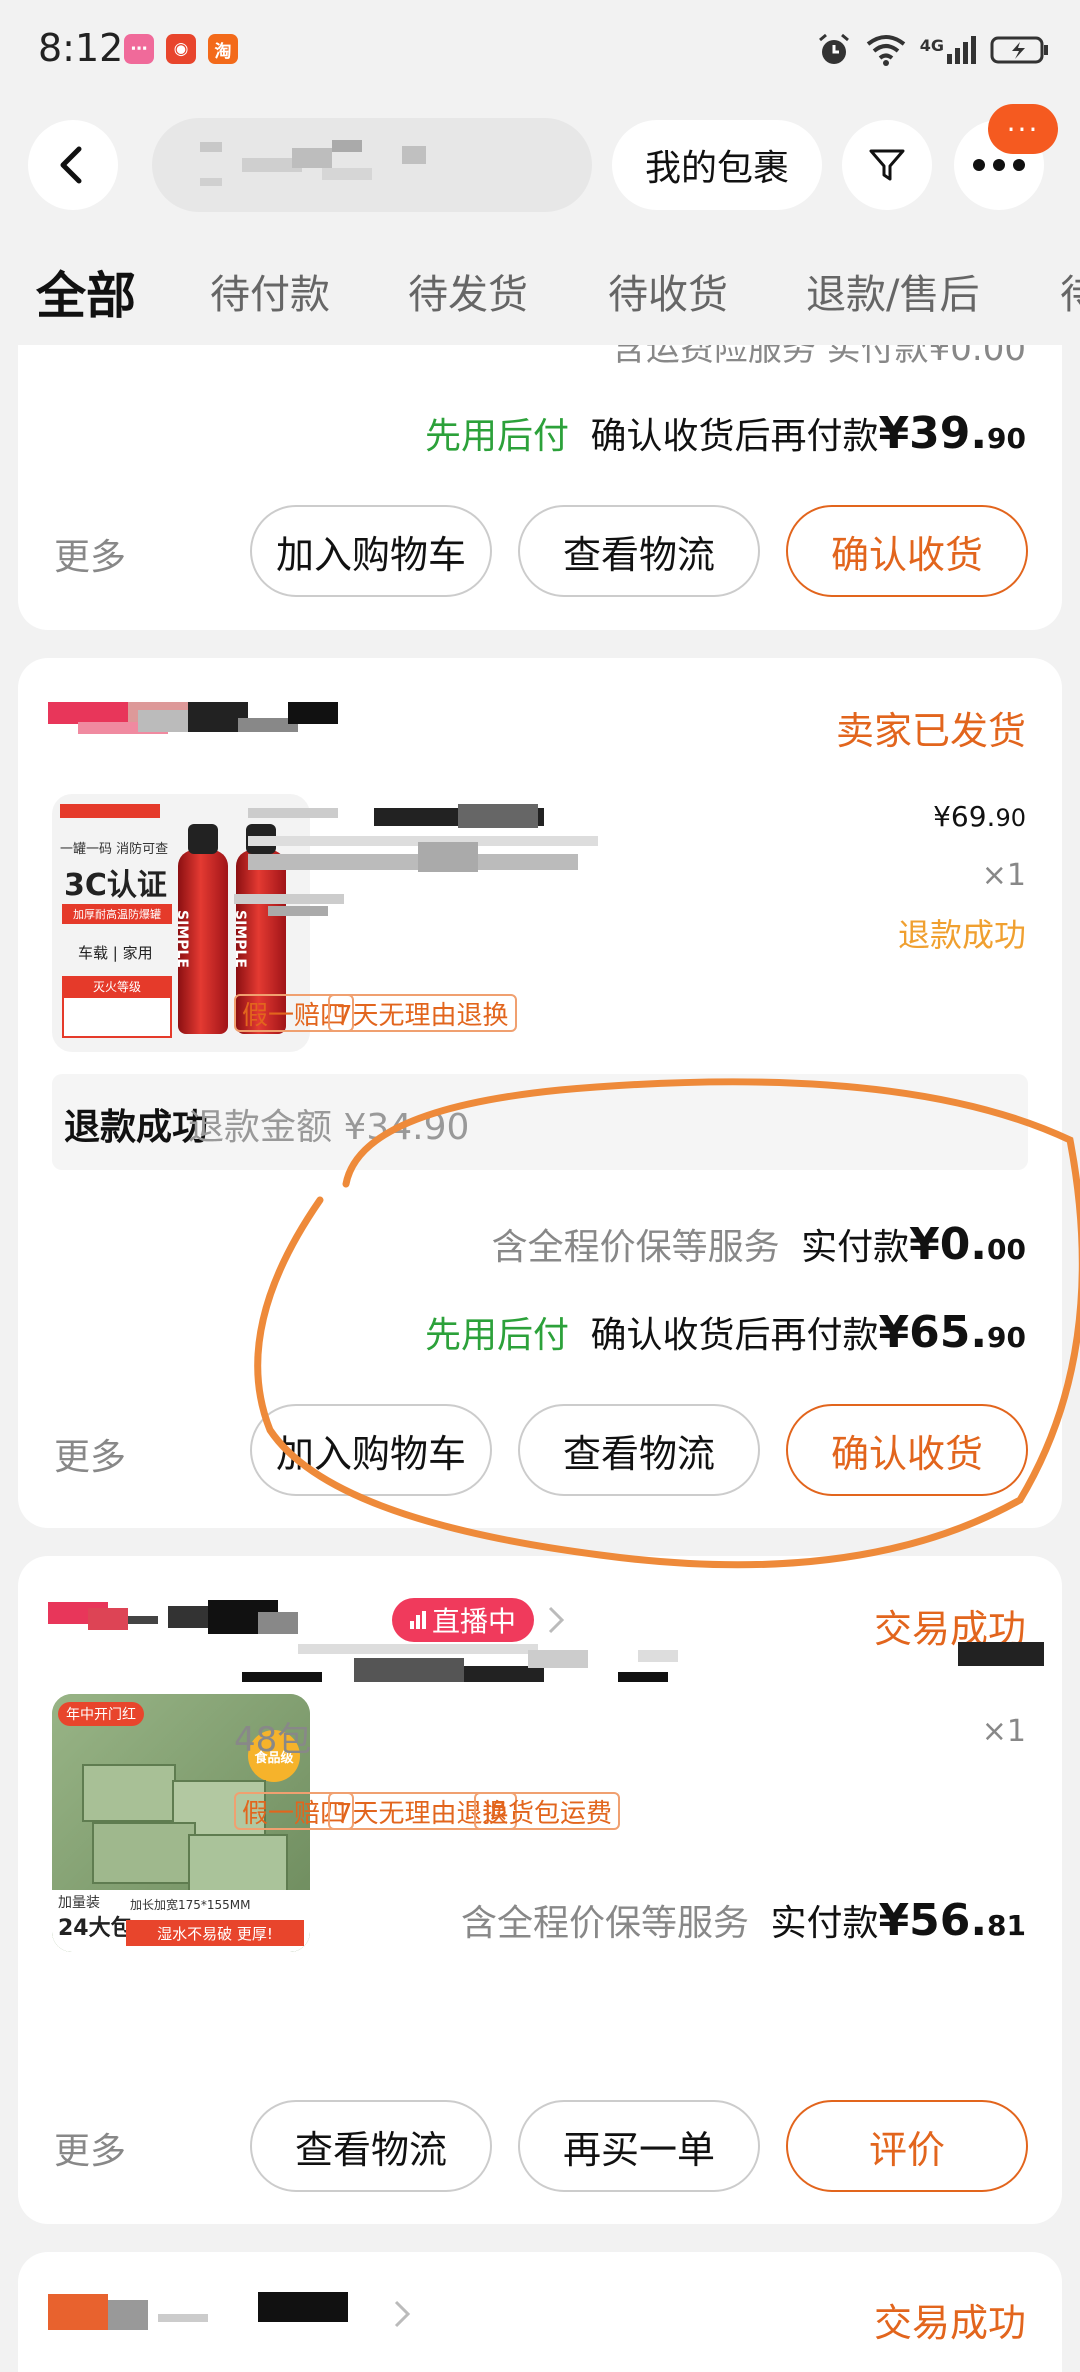  What do you see at coordinates (136, 1127) in the screenshot?
I see `refund-title: 退款成功` at bounding box center [136, 1127].